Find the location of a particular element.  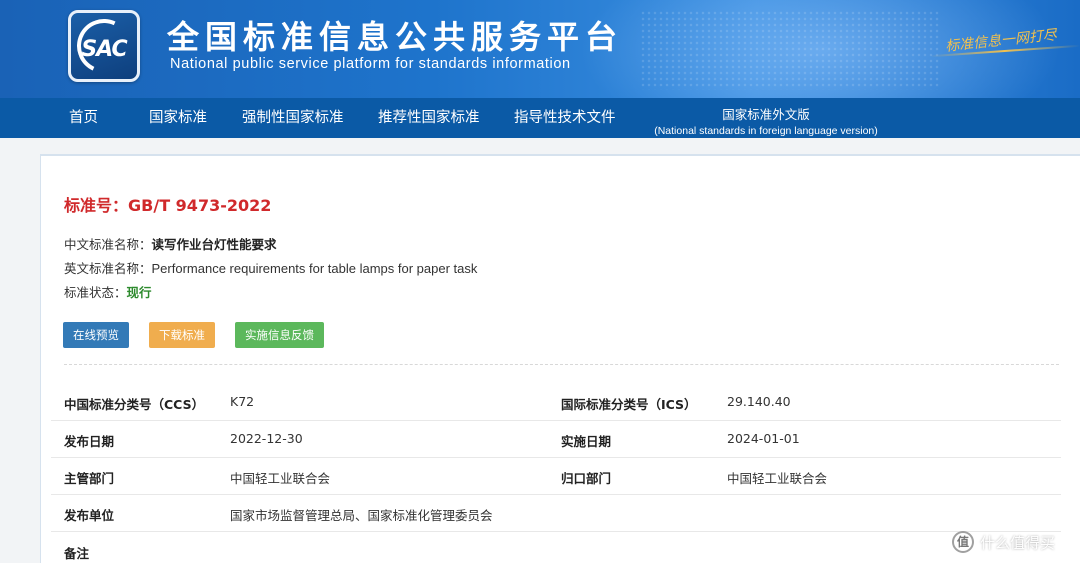

impl-date-value: 2024-01-01 is located at coordinates (763, 438).